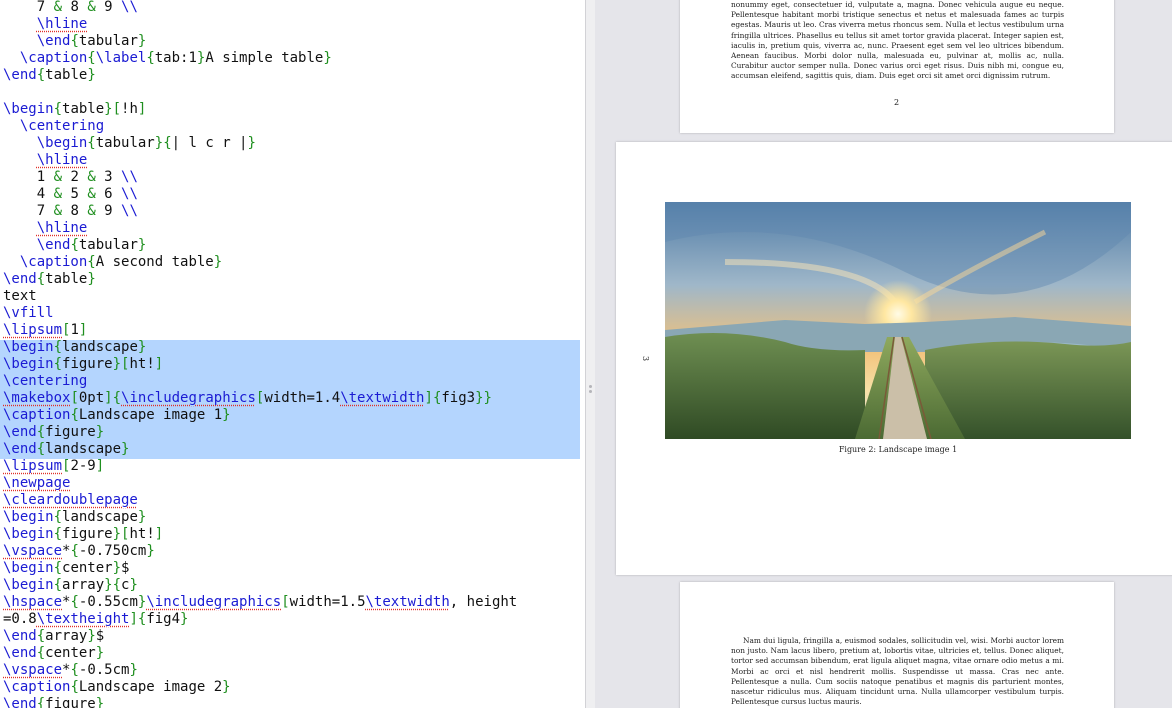  What do you see at coordinates (53, 245) in the screenshot?
I see `code-token: \end` at bounding box center [53, 245].